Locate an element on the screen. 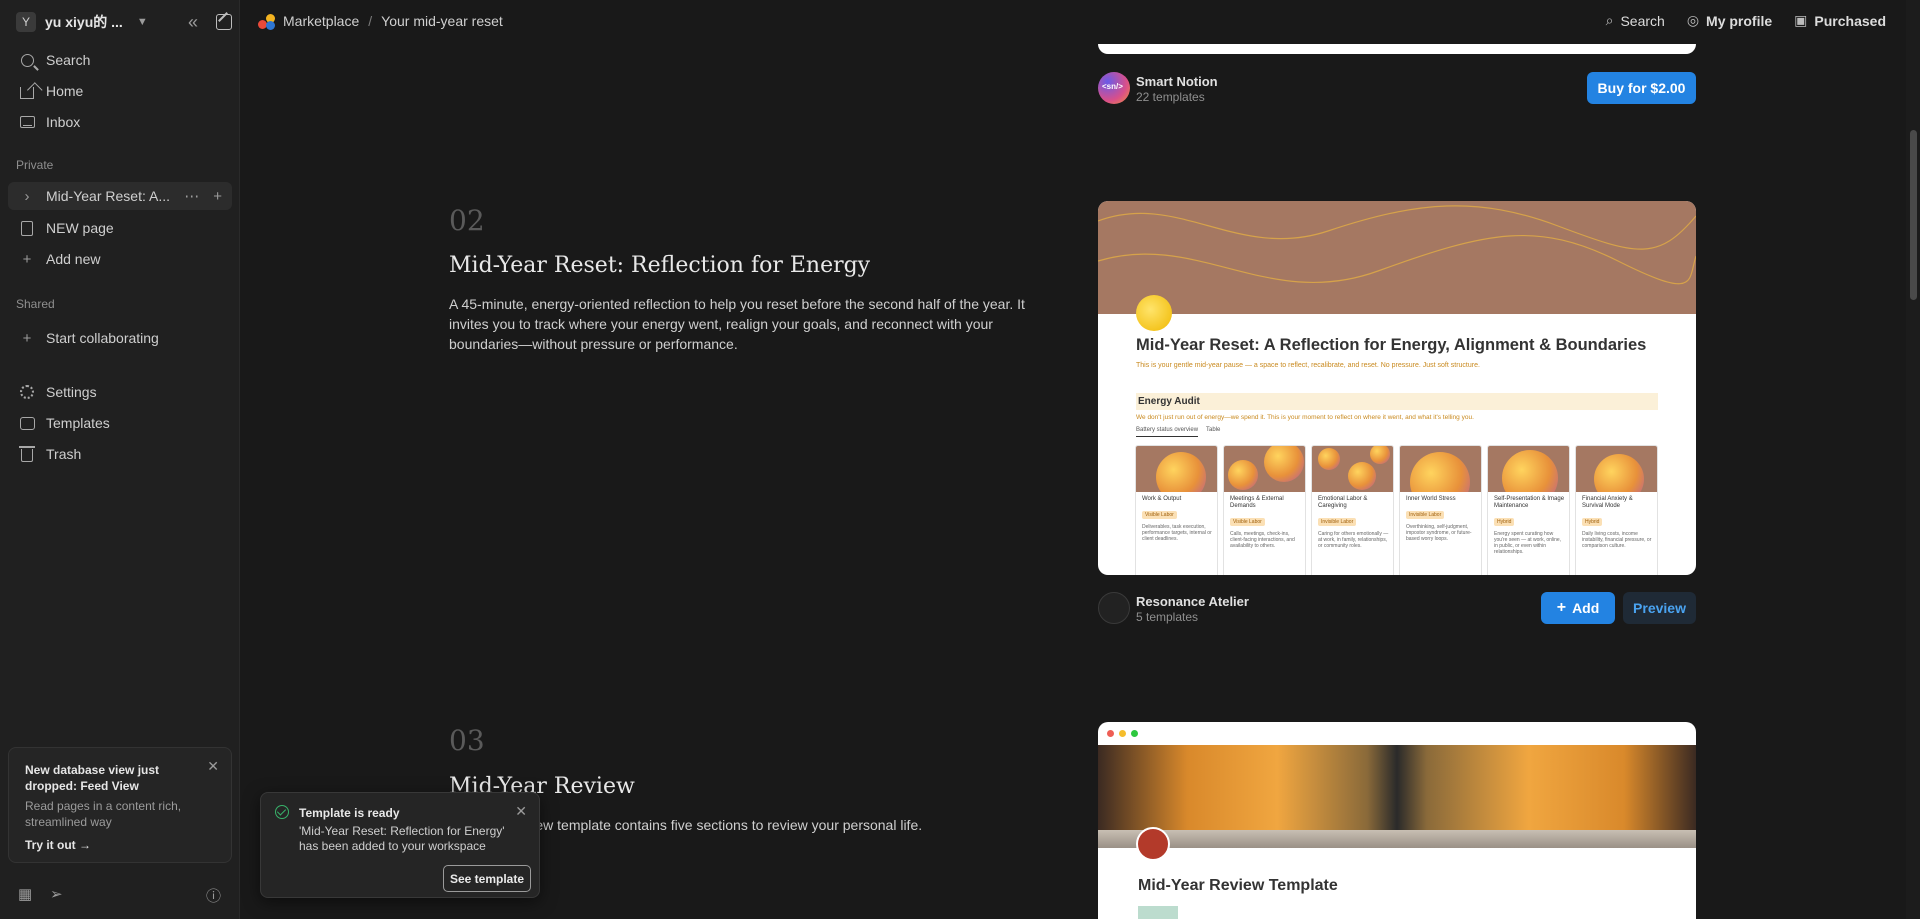 The width and height of the screenshot is (1920, 919). topbar-actions: ⌕ Search ◎ My profile ▣ Purchased is located at coordinates (1746, 20).